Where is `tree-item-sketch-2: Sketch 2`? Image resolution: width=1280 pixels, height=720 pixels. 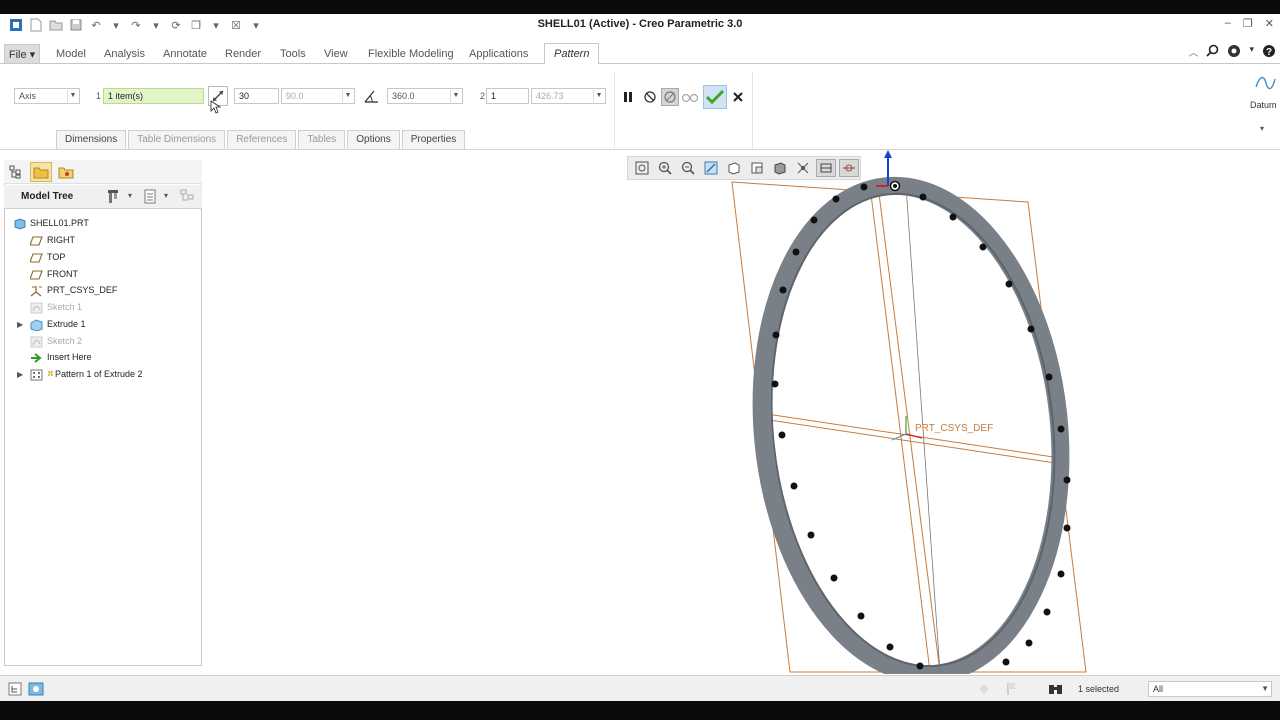
tree-item-sketch-2: Sketch 2 is located at coordinates (56, 341).